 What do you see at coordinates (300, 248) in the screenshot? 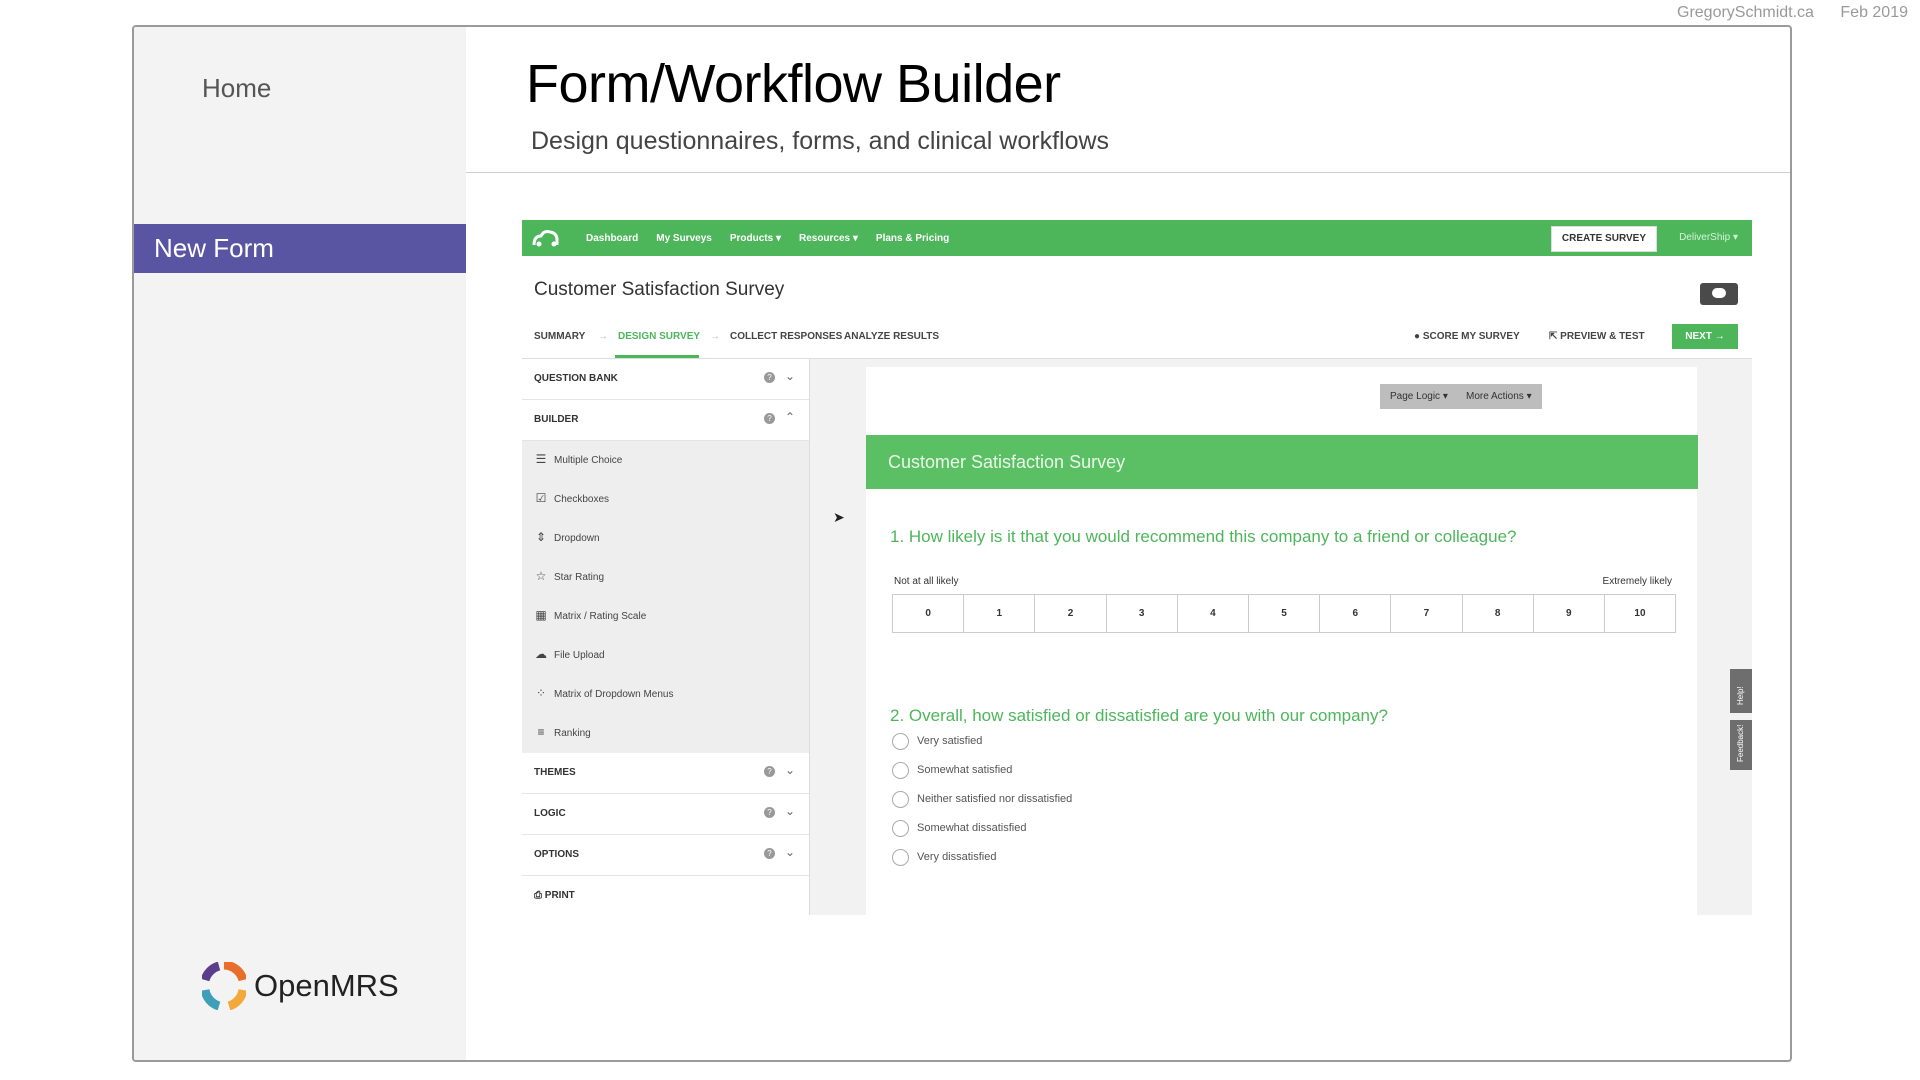
I see `nav-new-form: New Form` at bounding box center [300, 248].